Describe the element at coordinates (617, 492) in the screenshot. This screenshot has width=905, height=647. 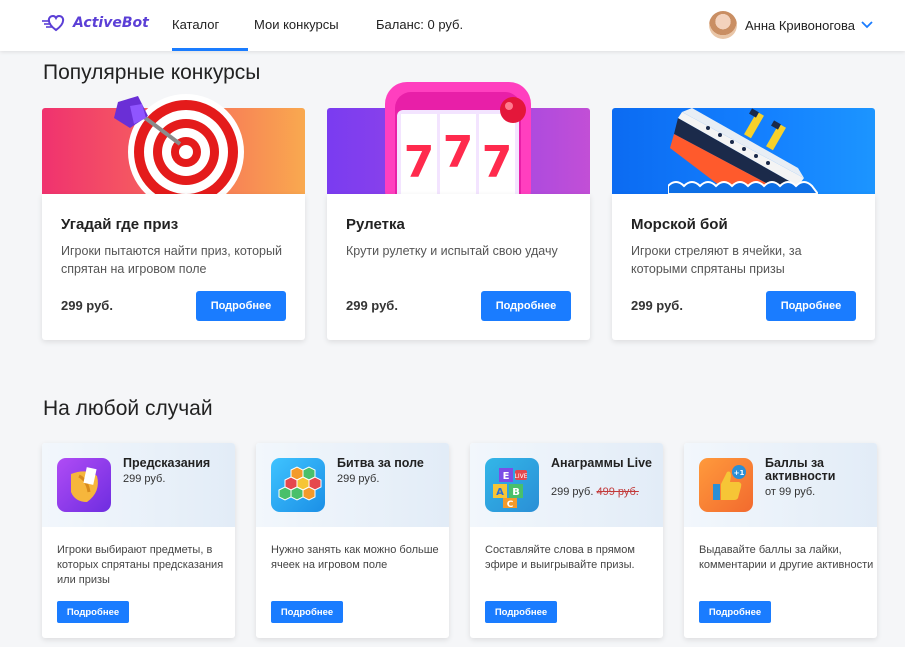
I see `price-old: 499 руб.` at that location.